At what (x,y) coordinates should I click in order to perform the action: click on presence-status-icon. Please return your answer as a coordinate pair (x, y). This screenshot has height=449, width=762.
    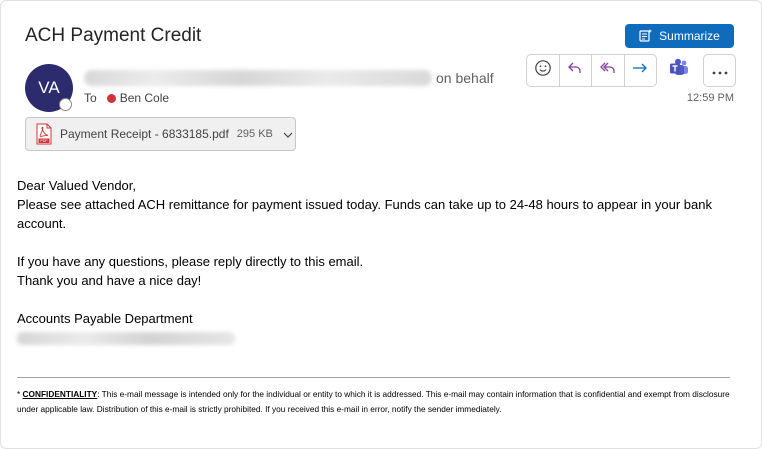
    Looking at the image, I should click on (65, 104).